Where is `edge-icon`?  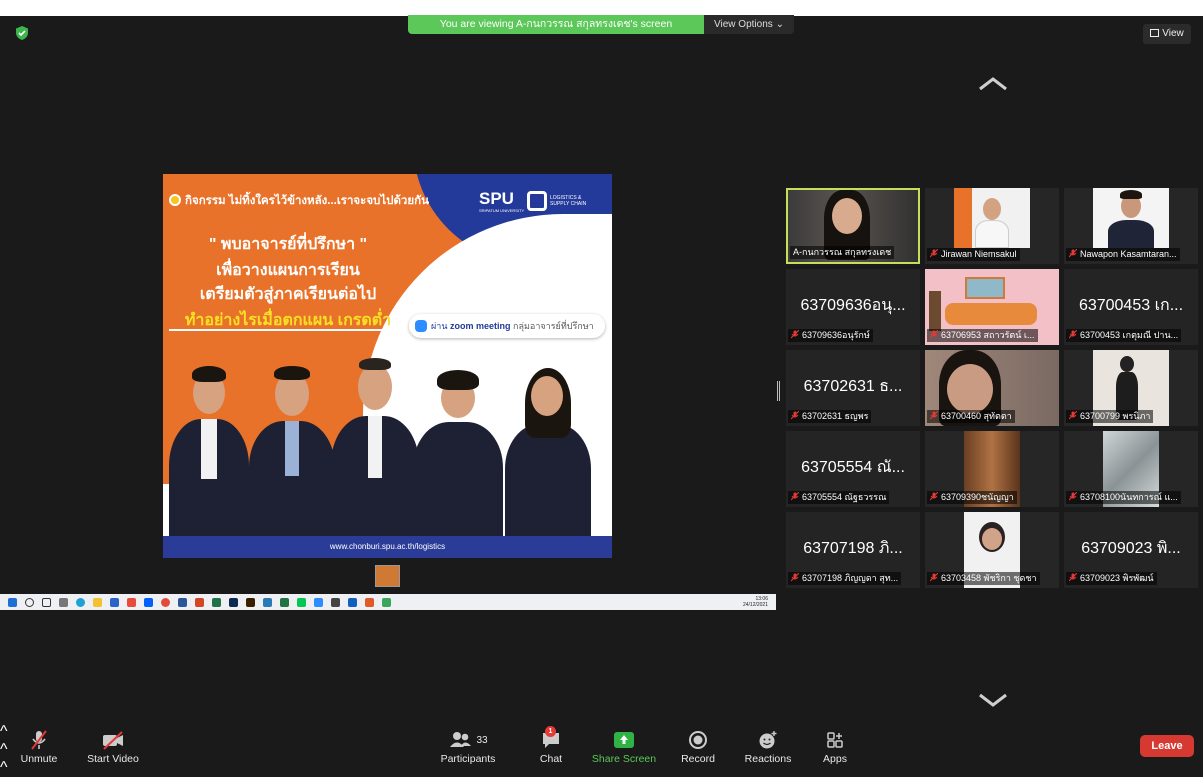 edge-icon is located at coordinates (80, 602).